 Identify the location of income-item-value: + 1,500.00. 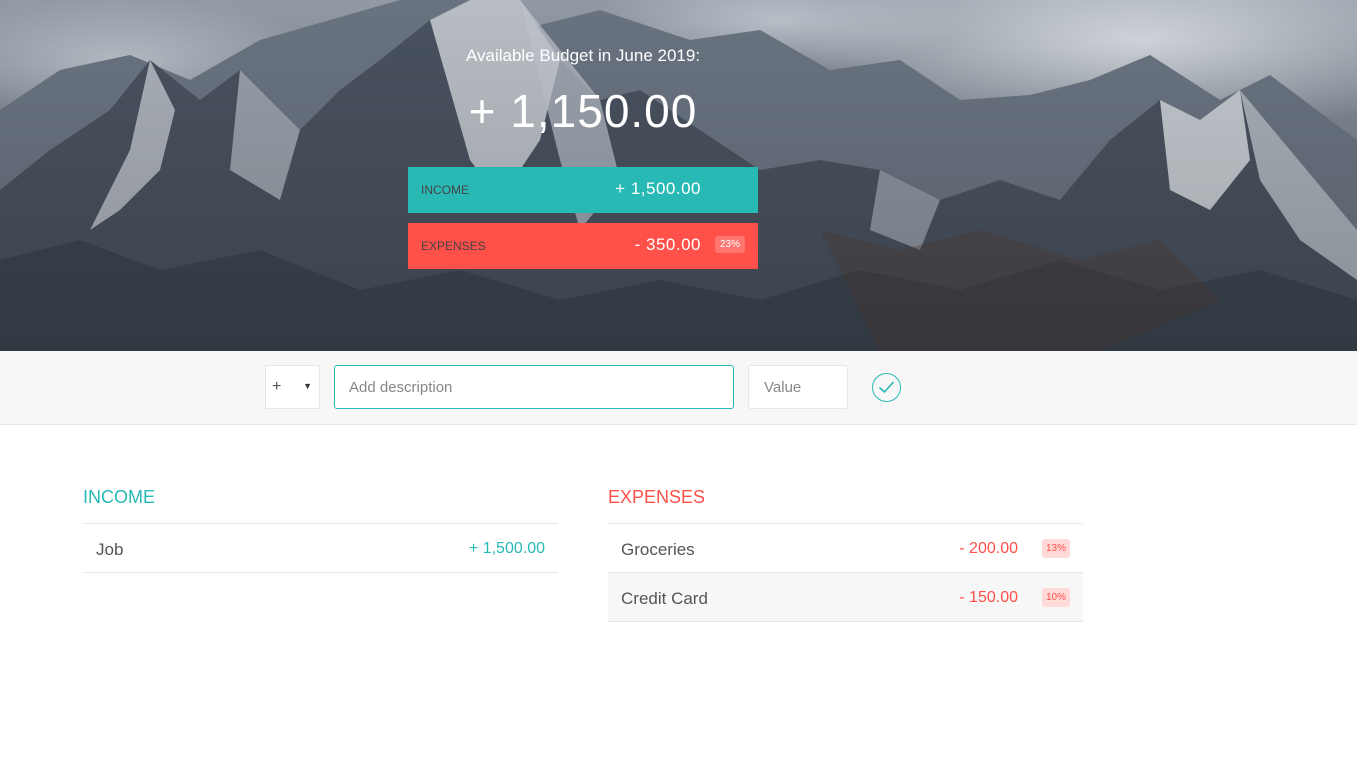
(506, 548).